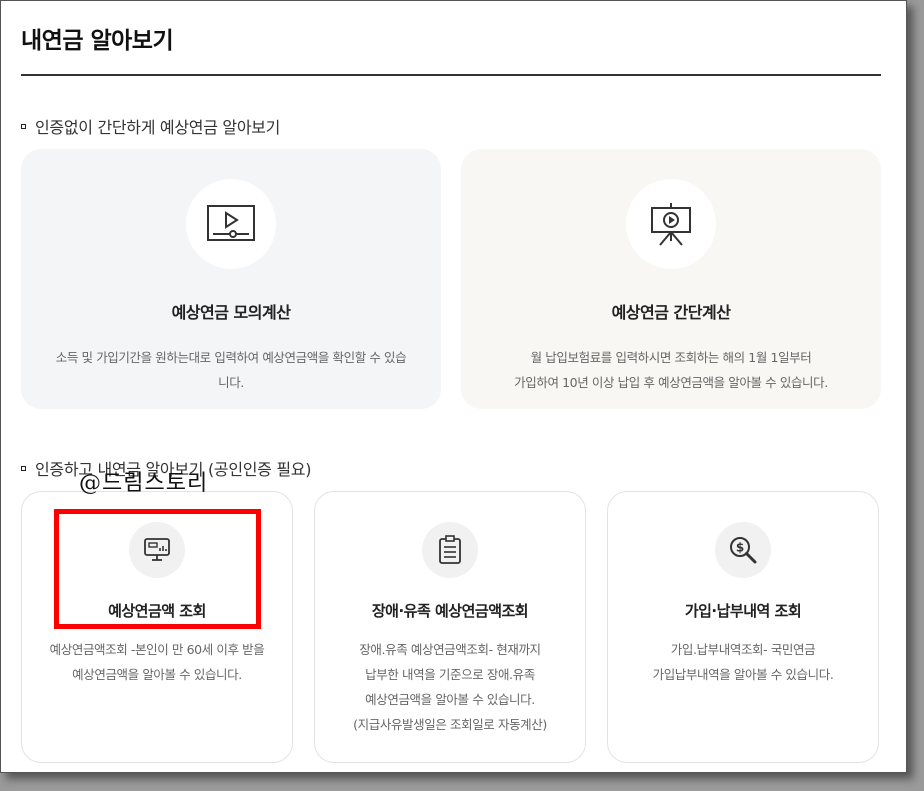 This screenshot has height=791, width=924. What do you see at coordinates (144, 483) in the screenshot?
I see `watermark-text: @드림스토리` at bounding box center [144, 483].